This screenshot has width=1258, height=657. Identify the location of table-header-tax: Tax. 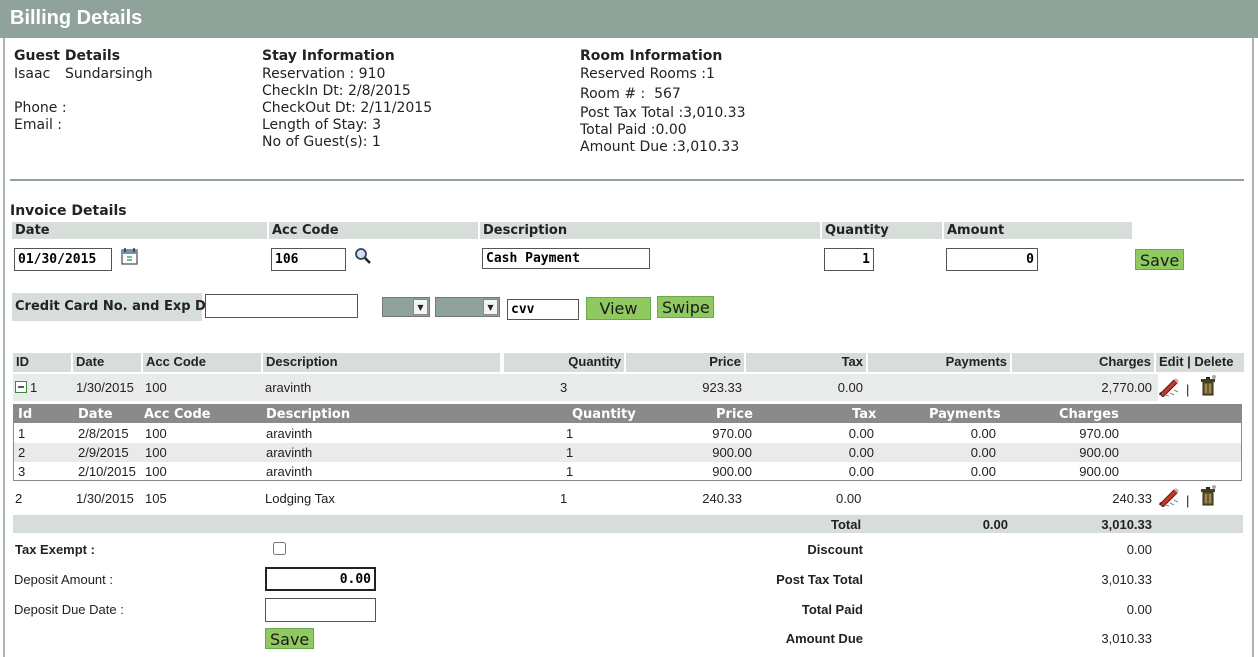
(806, 362).